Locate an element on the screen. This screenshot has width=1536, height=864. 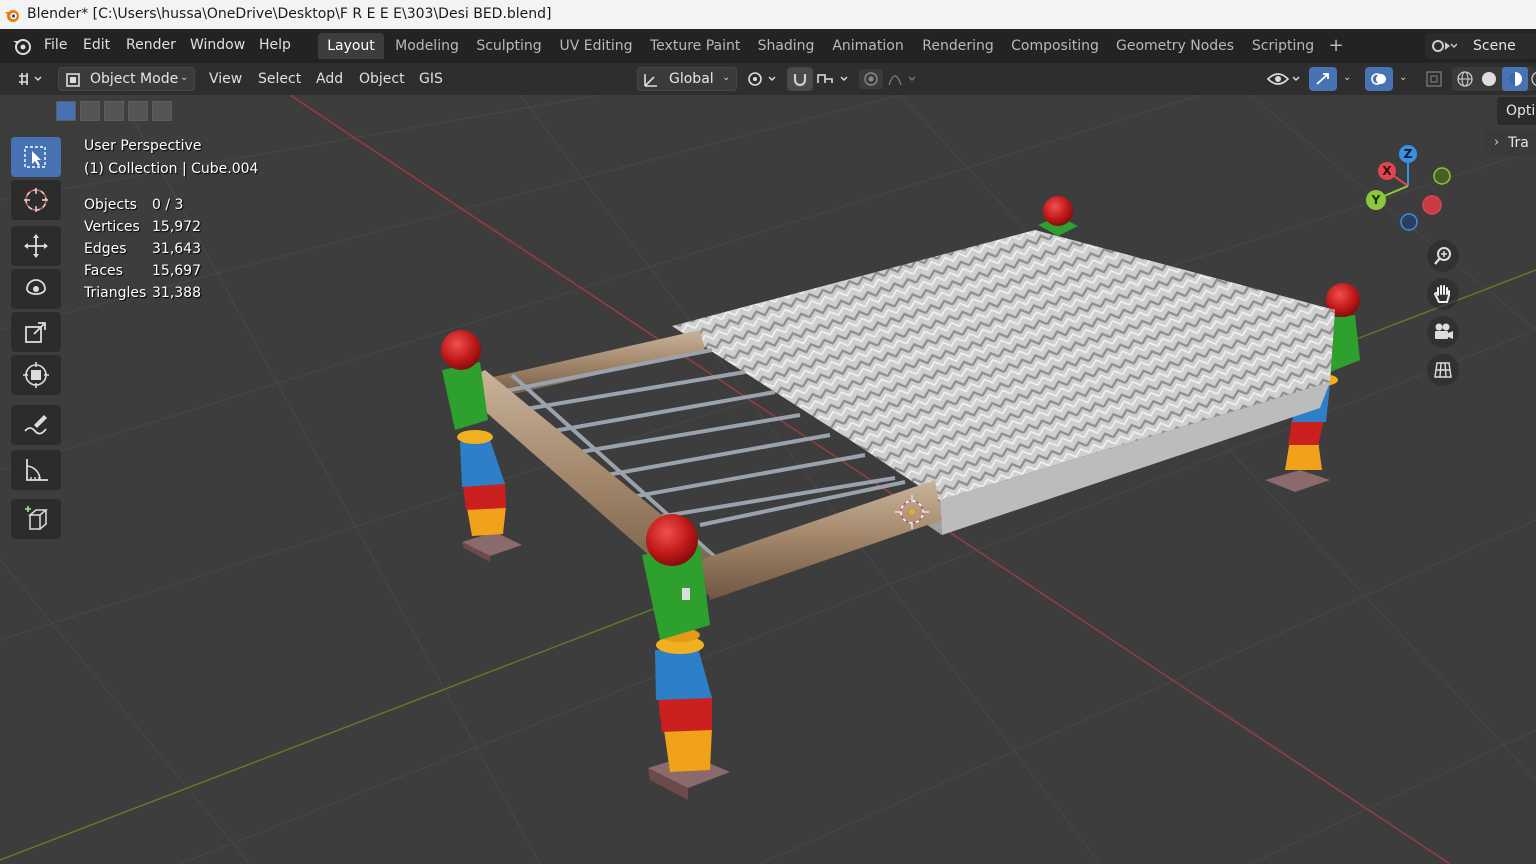
transform-icon is located at coordinates (36, 375).